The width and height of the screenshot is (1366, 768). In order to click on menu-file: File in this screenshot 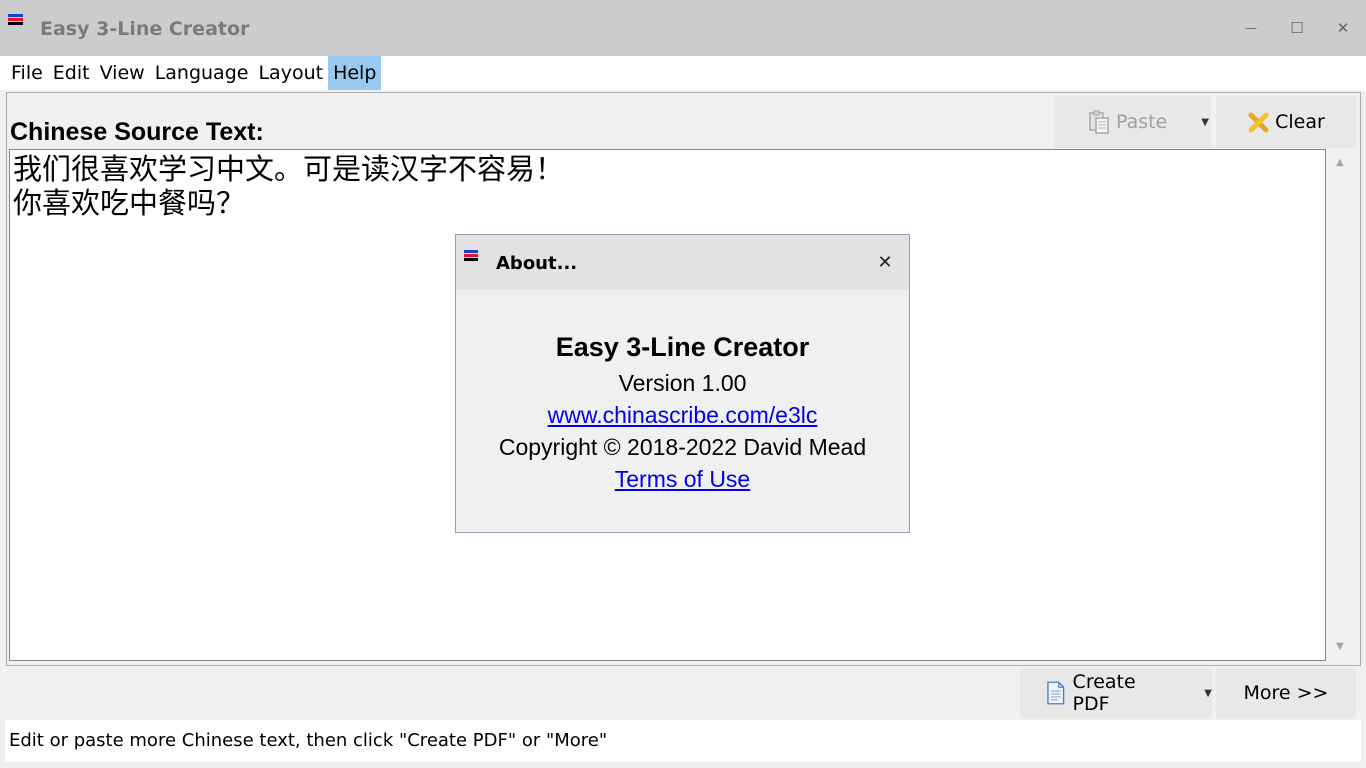, I will do `click(27, 73)`.